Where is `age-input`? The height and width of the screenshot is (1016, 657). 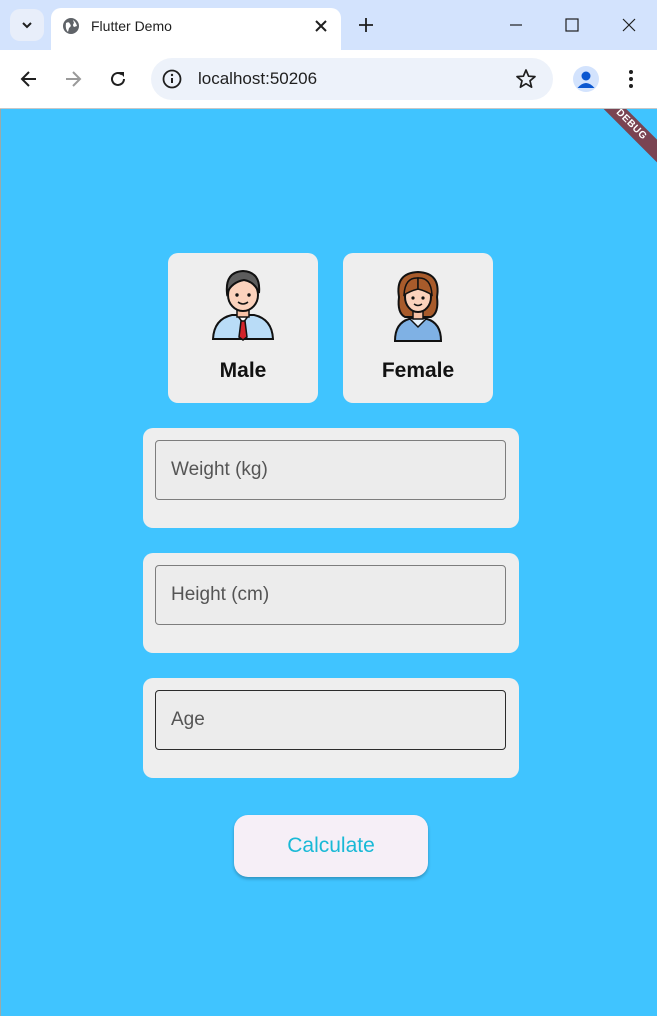 age-input is located at coordinates (330, 720).